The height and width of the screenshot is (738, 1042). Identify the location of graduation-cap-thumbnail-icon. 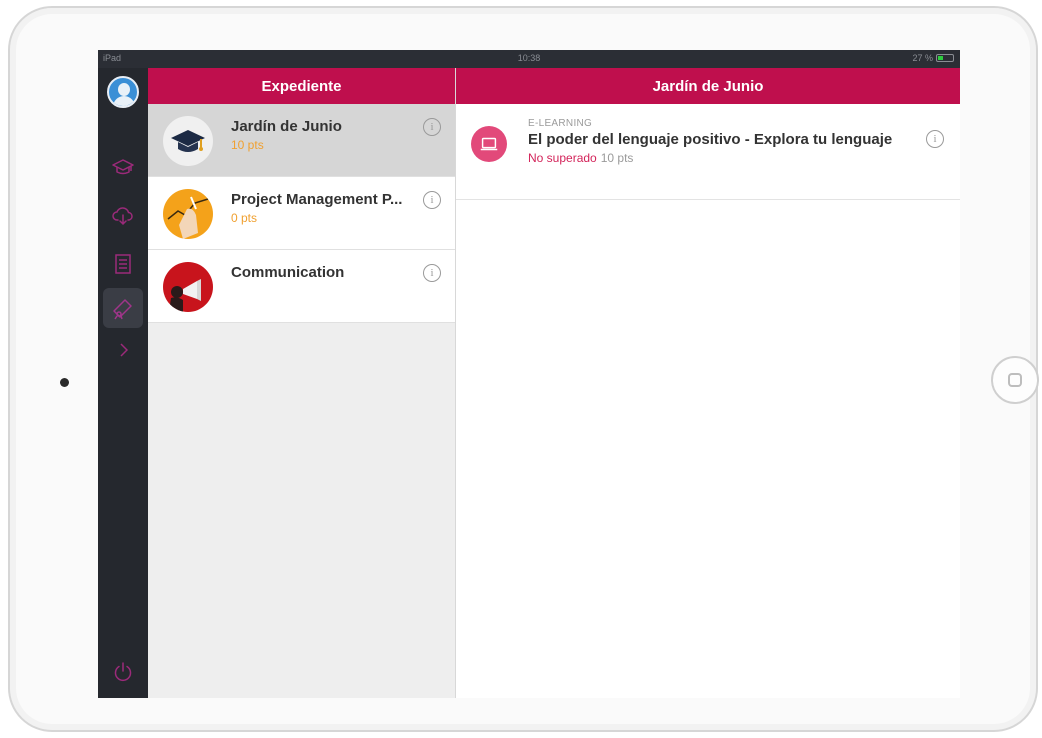
(188, 141).